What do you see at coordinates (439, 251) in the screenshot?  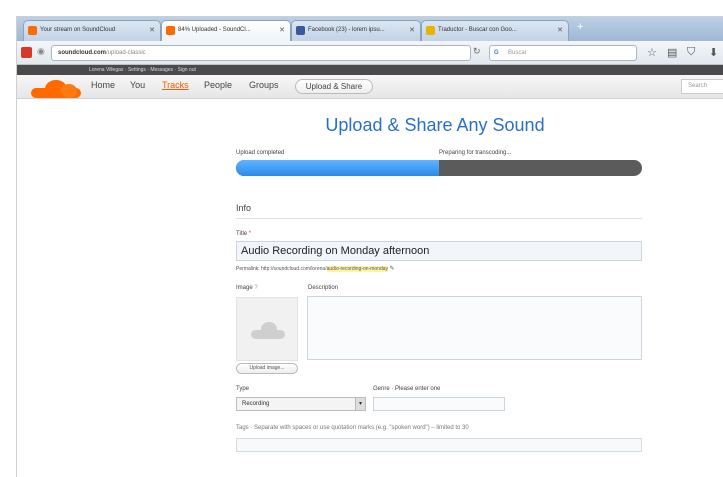 I see `title-input: Audio Recording on Monday afternoon` at bounding box center [439, 251].